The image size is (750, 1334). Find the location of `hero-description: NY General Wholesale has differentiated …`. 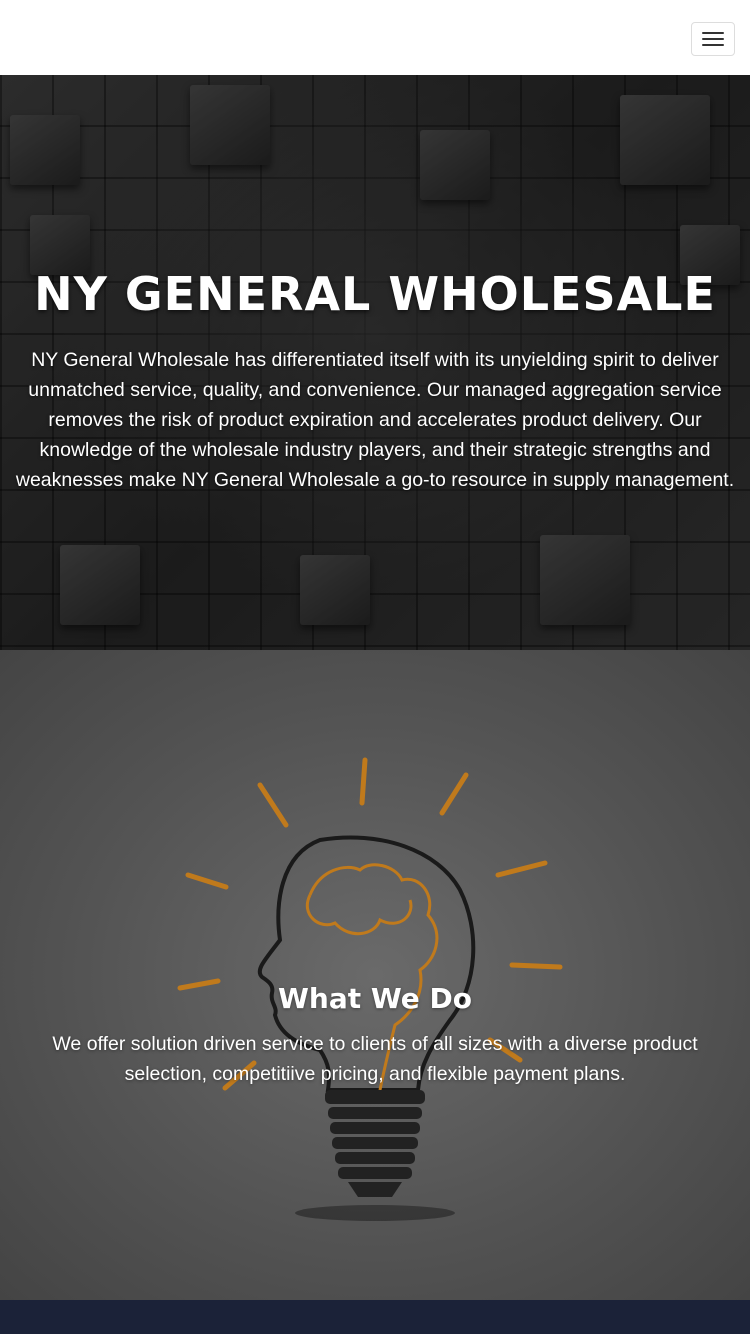

hero-description: NY General Wholesale has differentiated … is located at coordinates (375, 420).